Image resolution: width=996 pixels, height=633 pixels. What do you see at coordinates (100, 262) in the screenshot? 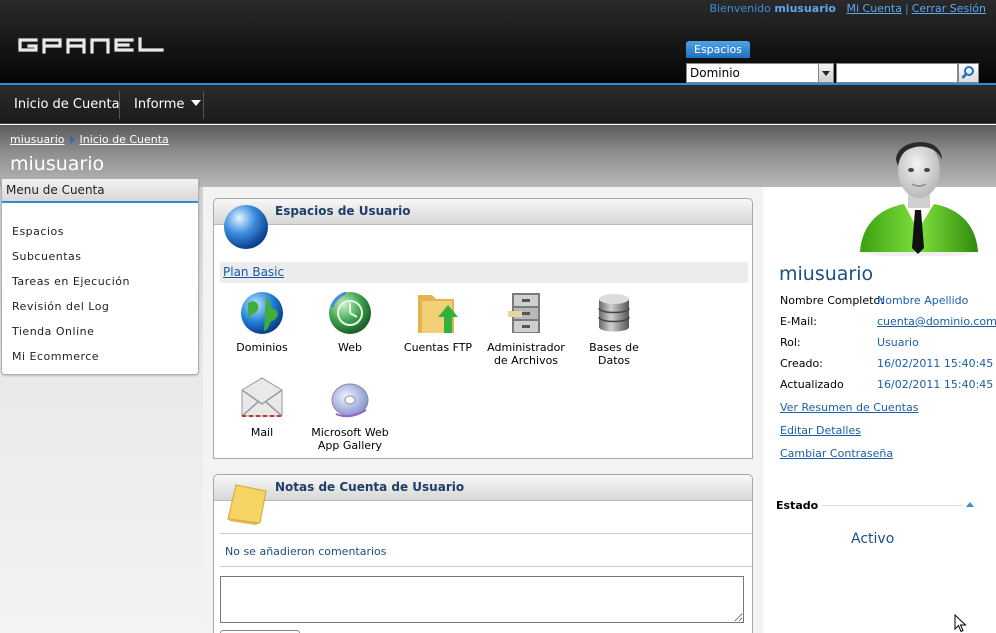
I see `menu-item-subcuentas: Subcuentas` at bounding box center [100, 262].